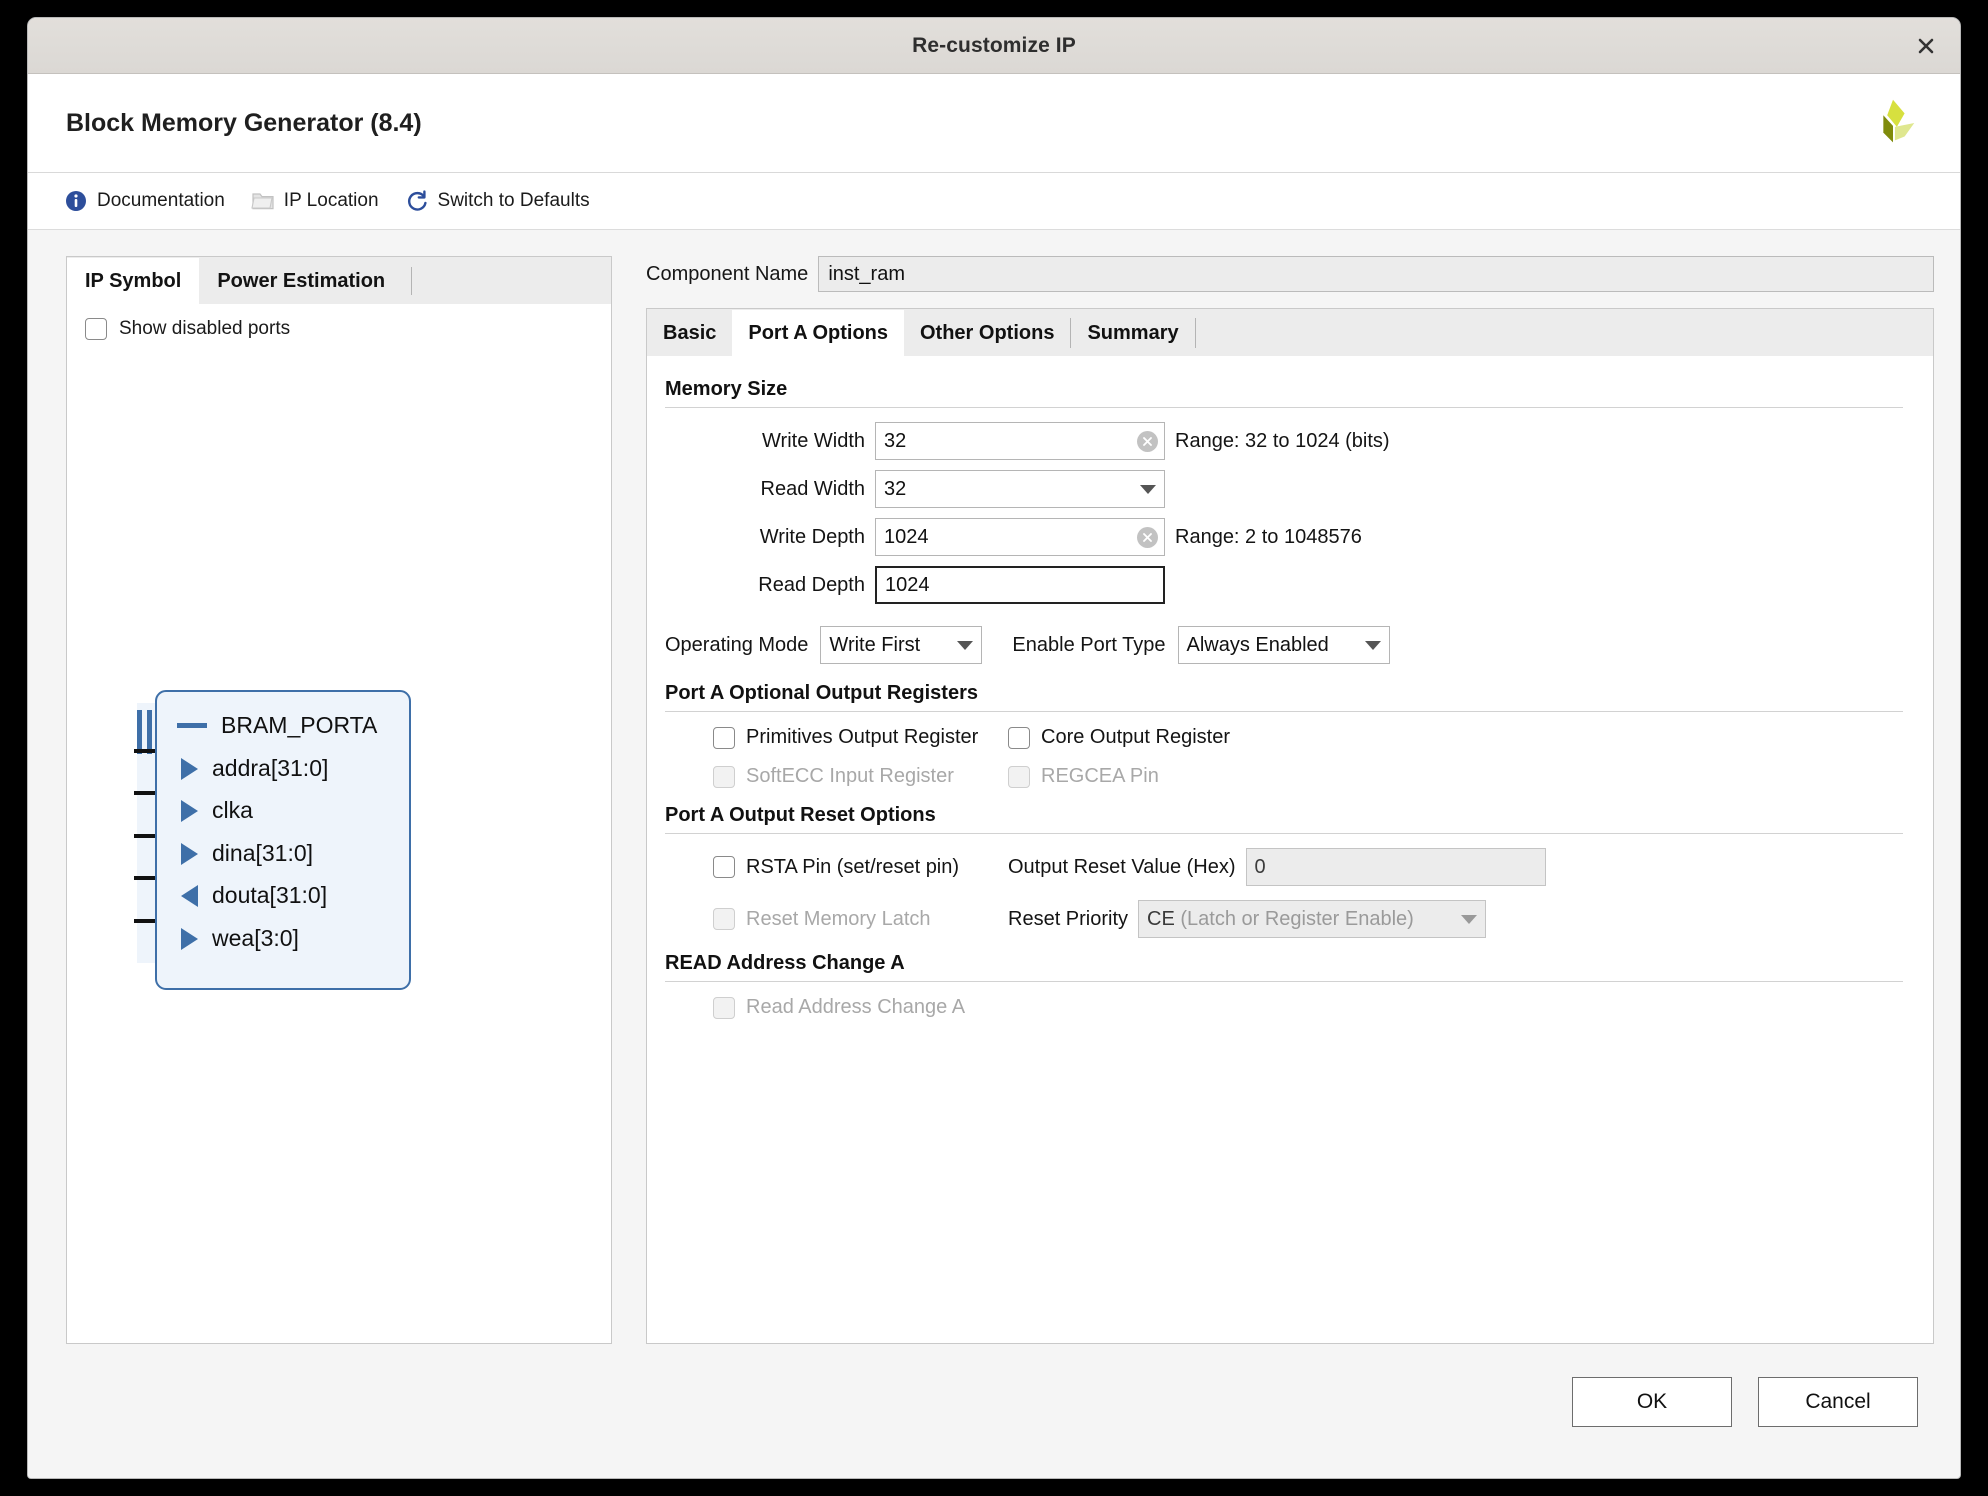 The image size is (1988, 1496). Describe the element at coordinates (853, 866) in the screenshot. I see `rsta-pin-label: RSTA Pin (set/reset pin)` at that location.